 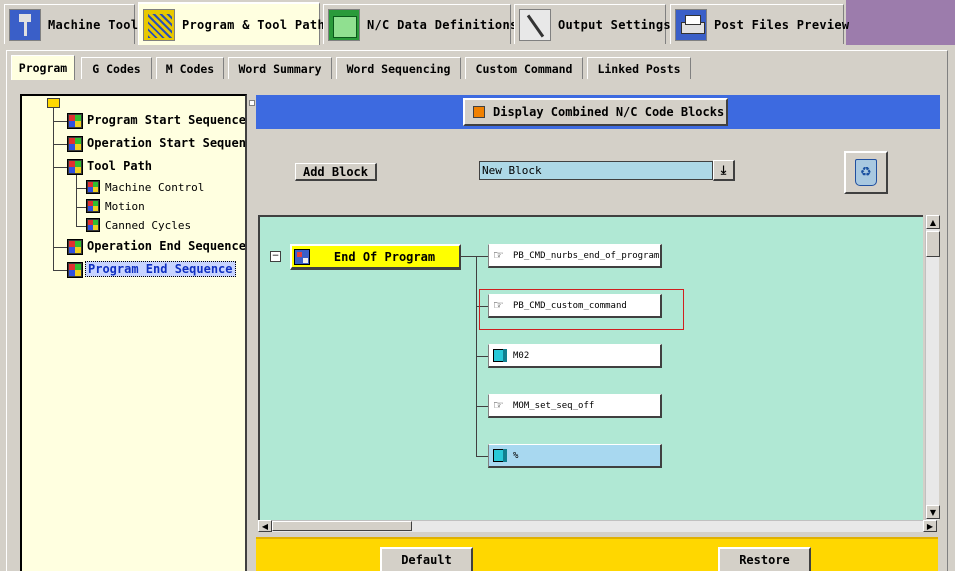 What do you see at coordinates (570, 305) in the screenshot?
I see `block-label: PB_CMD_custom_command` at bounding box center [570, 305].